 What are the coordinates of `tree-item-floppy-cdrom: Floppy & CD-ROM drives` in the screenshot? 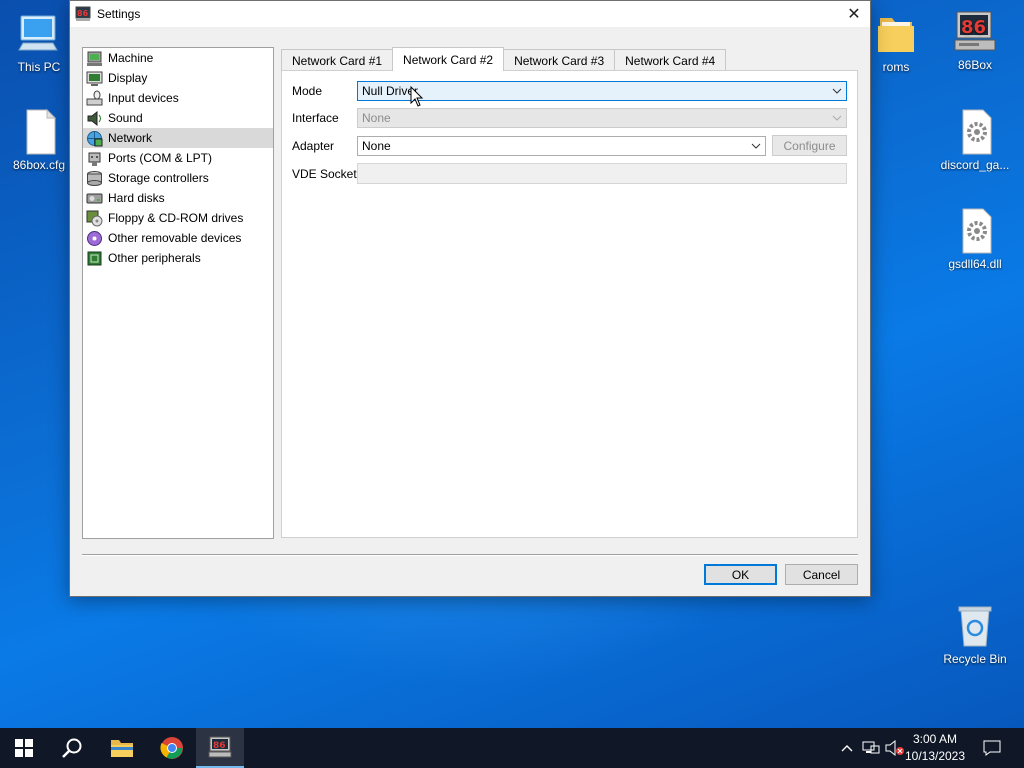 It's located at (178, 218).